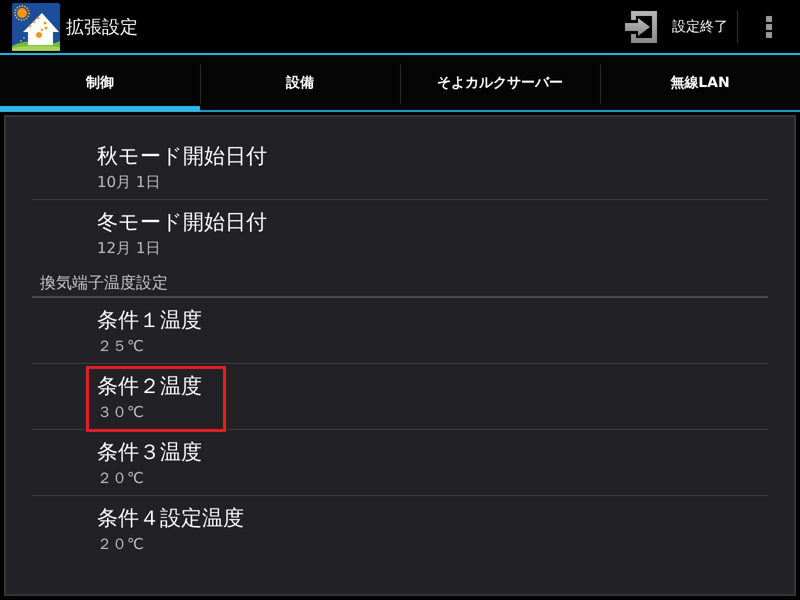 The image size is (800, 600). Describe the element at coordinates (36, 26) in the screenshot. I see `house-logo-icon` at that location.